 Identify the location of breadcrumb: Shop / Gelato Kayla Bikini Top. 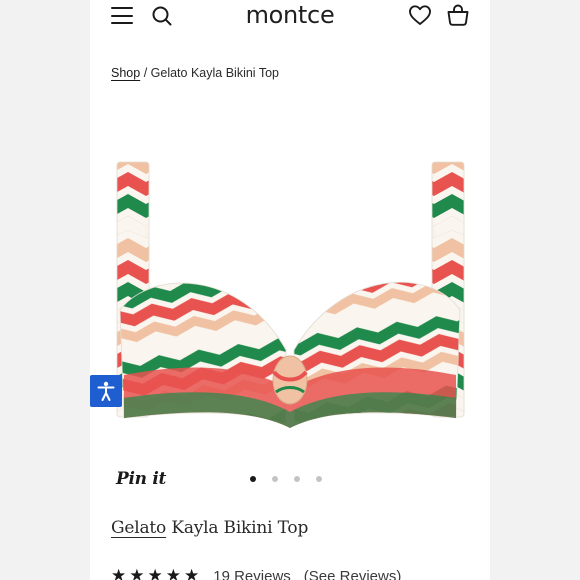
(195, 73).